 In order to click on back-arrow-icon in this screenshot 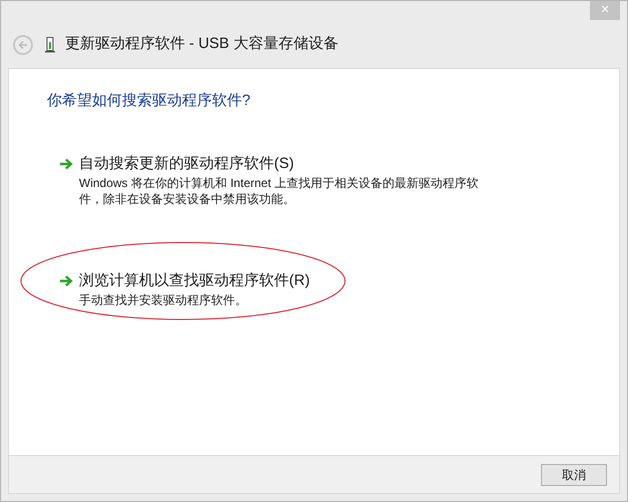, I will do `click(23, 45)`.